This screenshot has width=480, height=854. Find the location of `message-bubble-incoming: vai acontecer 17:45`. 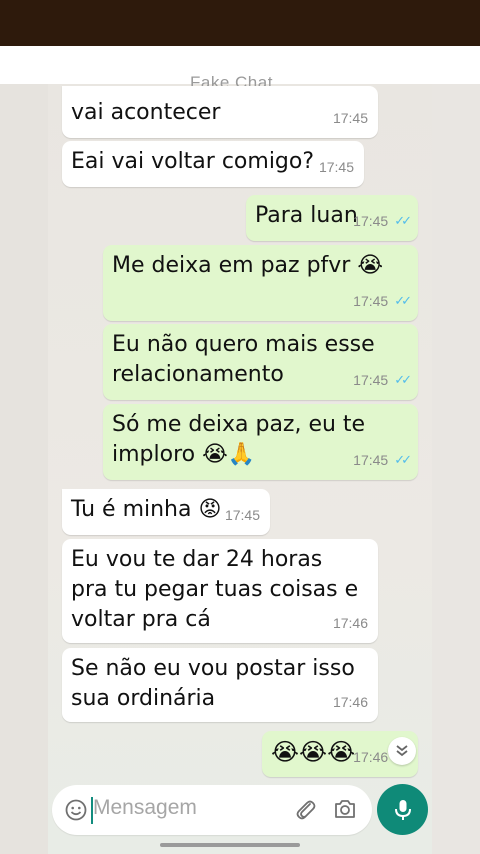

message-bubble-incoming: vai acontecer 17:45 is located at coordinates (220, 112).